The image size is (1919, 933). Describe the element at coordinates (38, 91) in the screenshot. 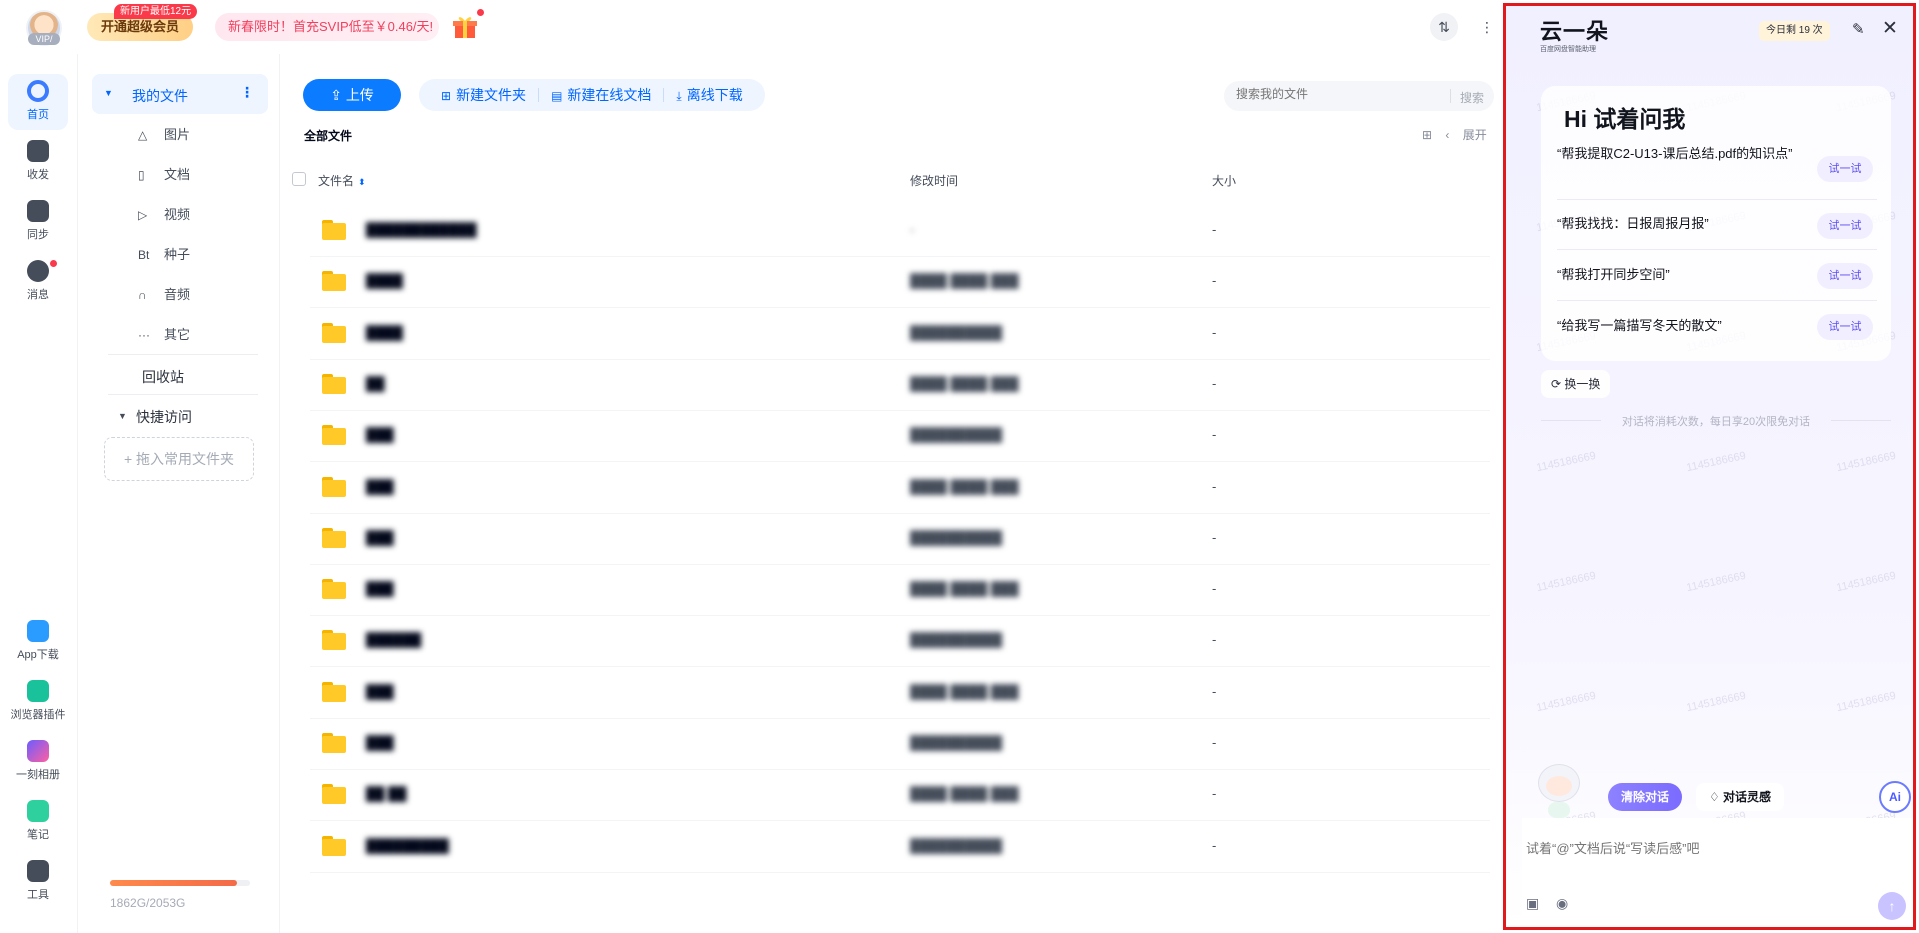

I see `home-icon` at that location.